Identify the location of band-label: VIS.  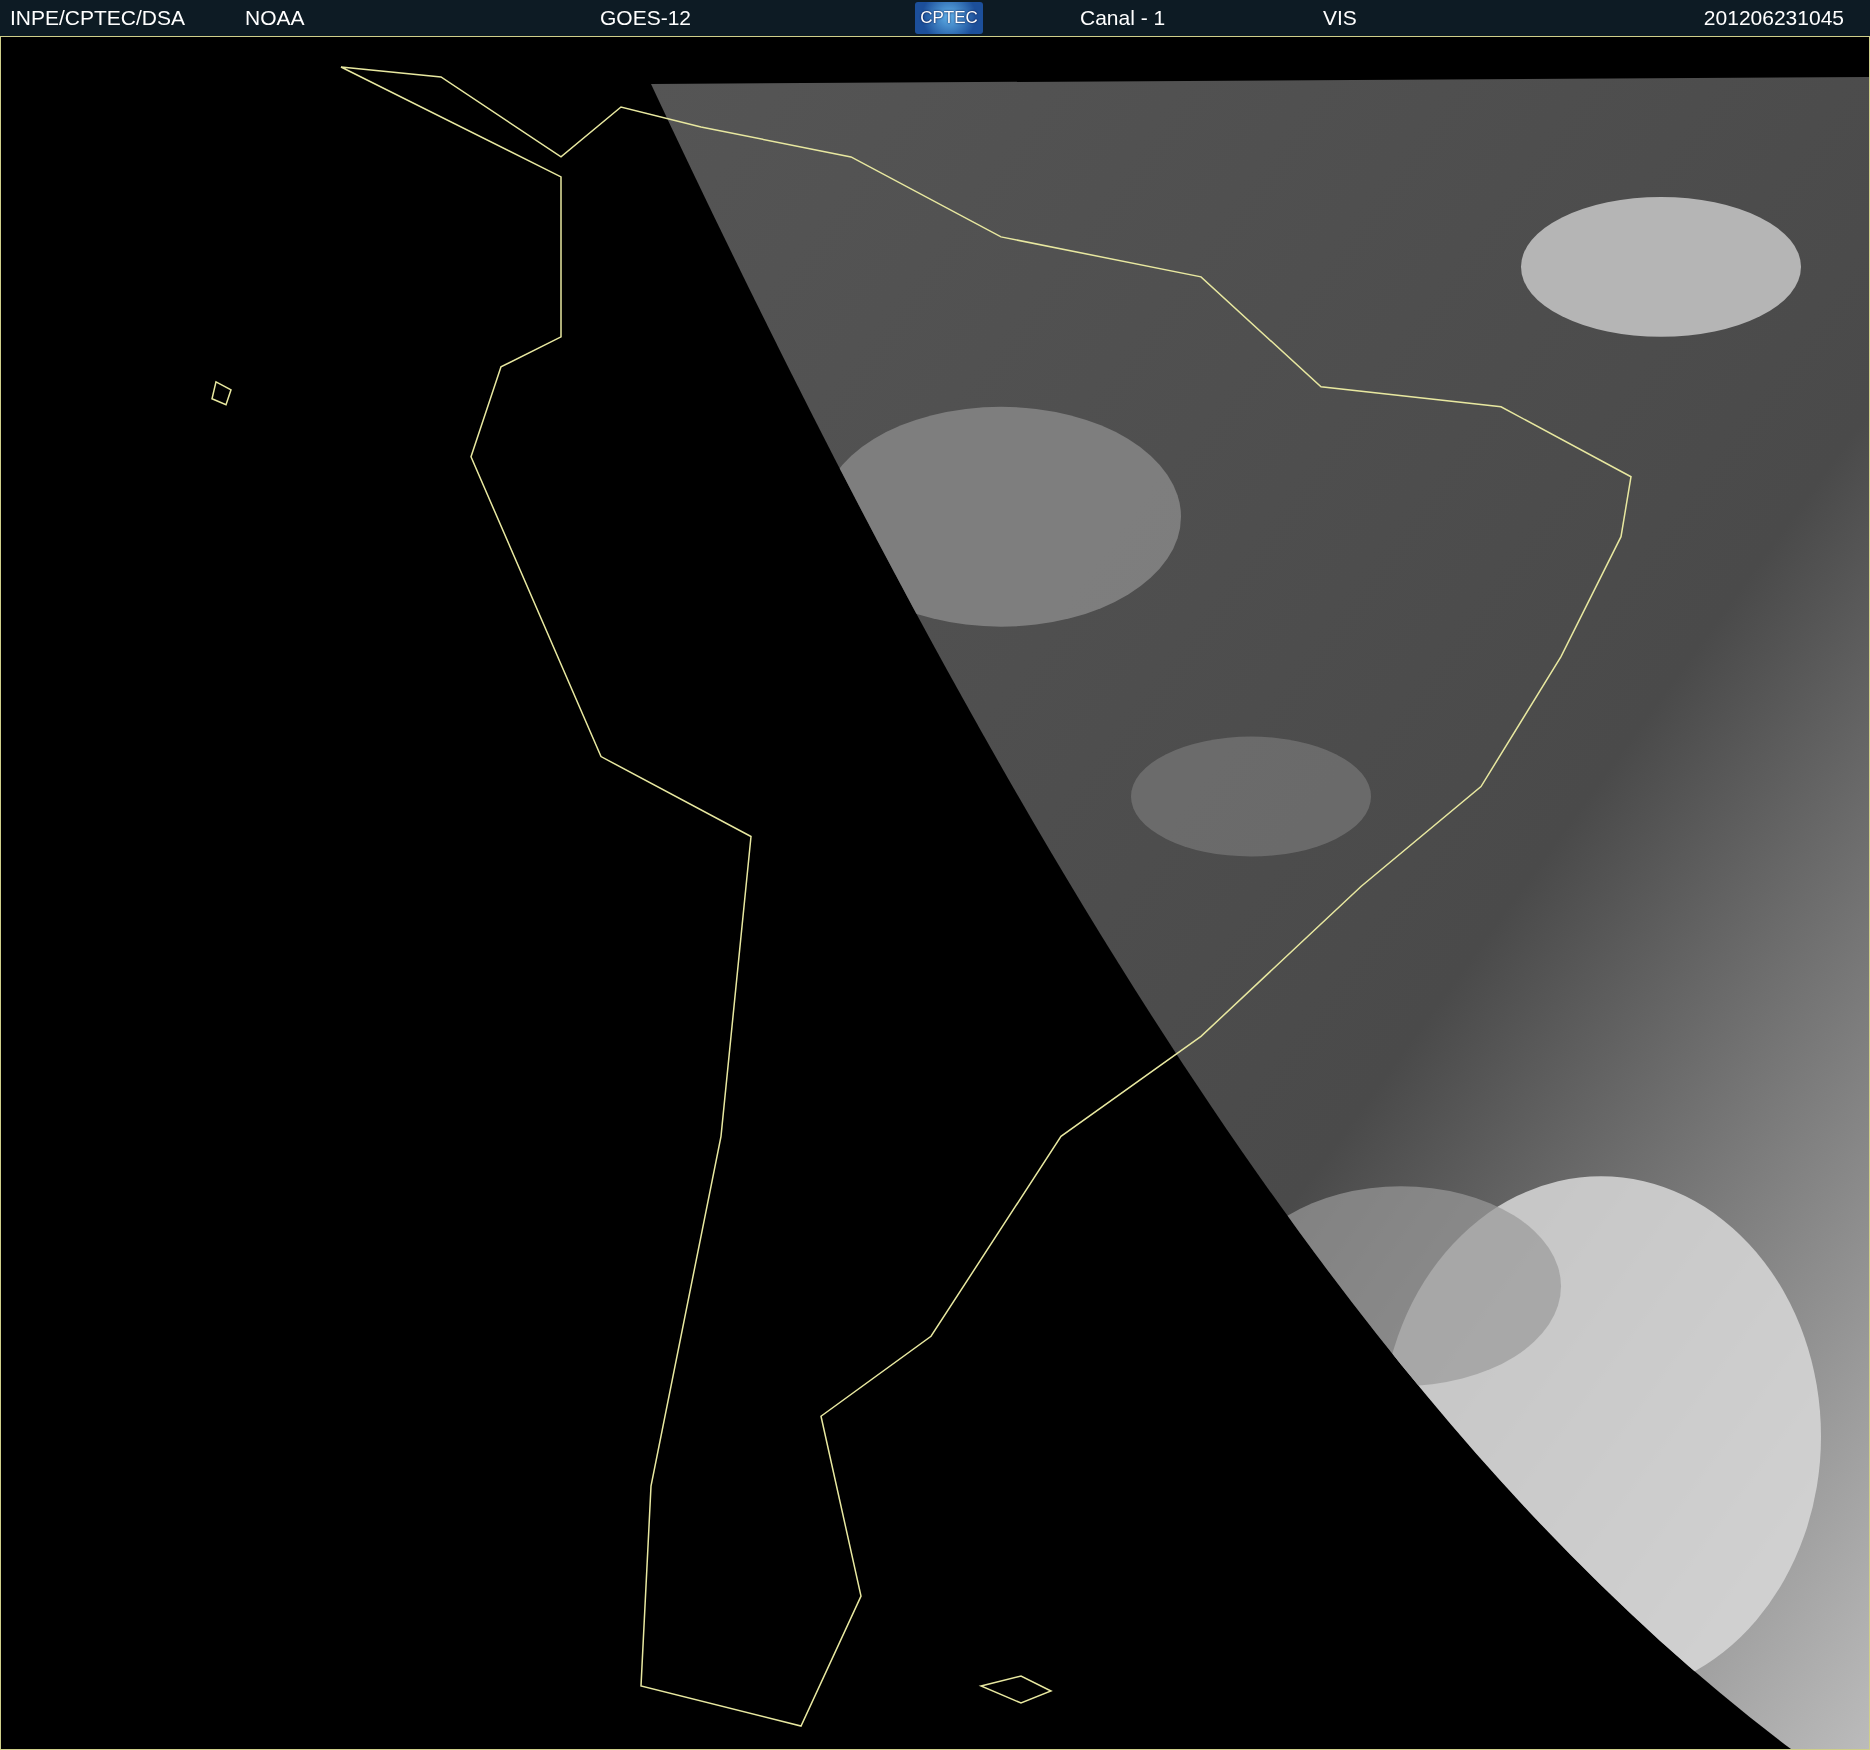
(1340, 18).